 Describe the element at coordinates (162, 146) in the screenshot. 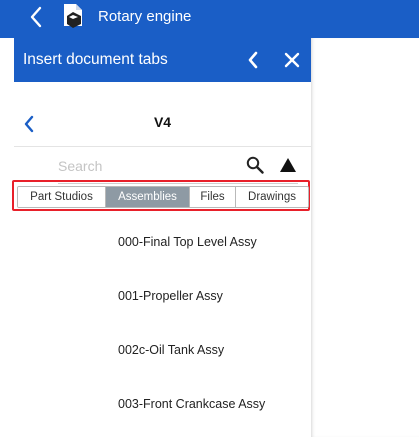

I see `divider` at that location.